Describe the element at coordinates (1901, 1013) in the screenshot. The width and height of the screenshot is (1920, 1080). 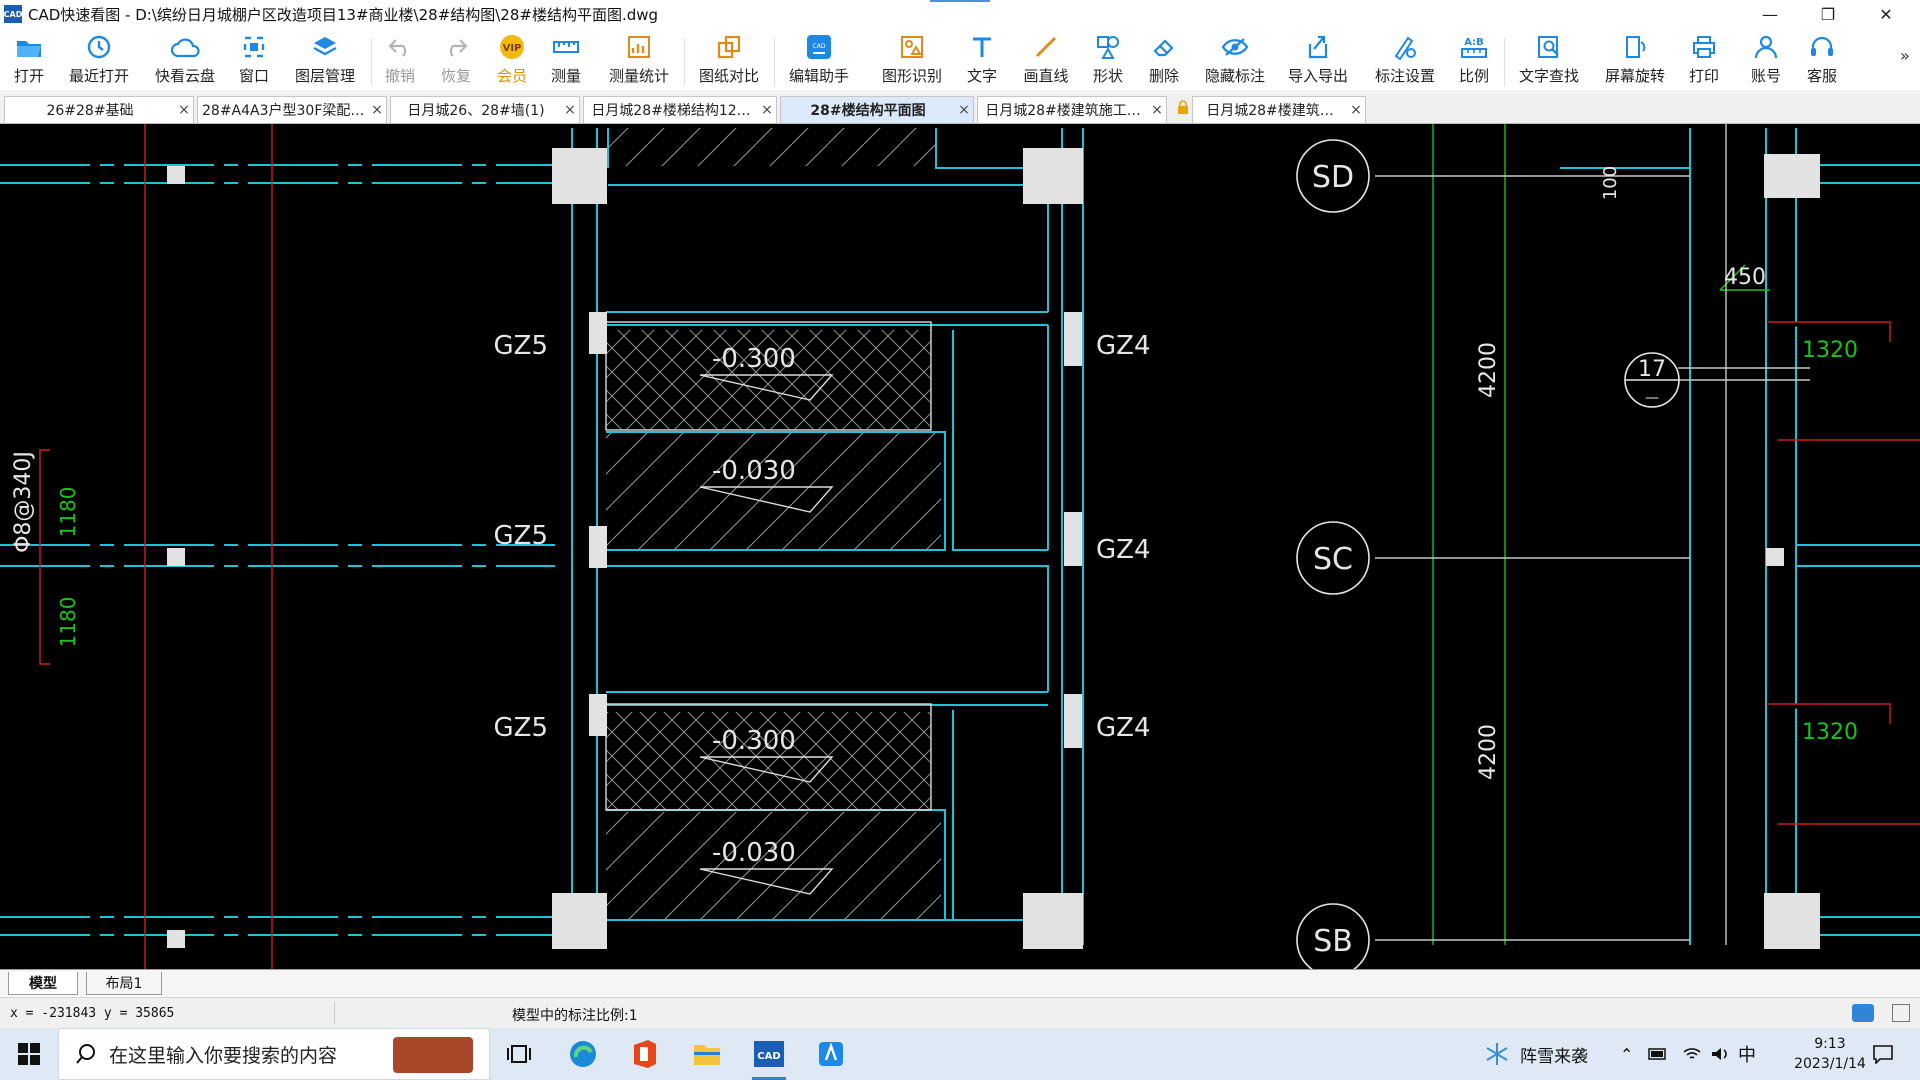
I see `panel-toggle-icon` at that location.